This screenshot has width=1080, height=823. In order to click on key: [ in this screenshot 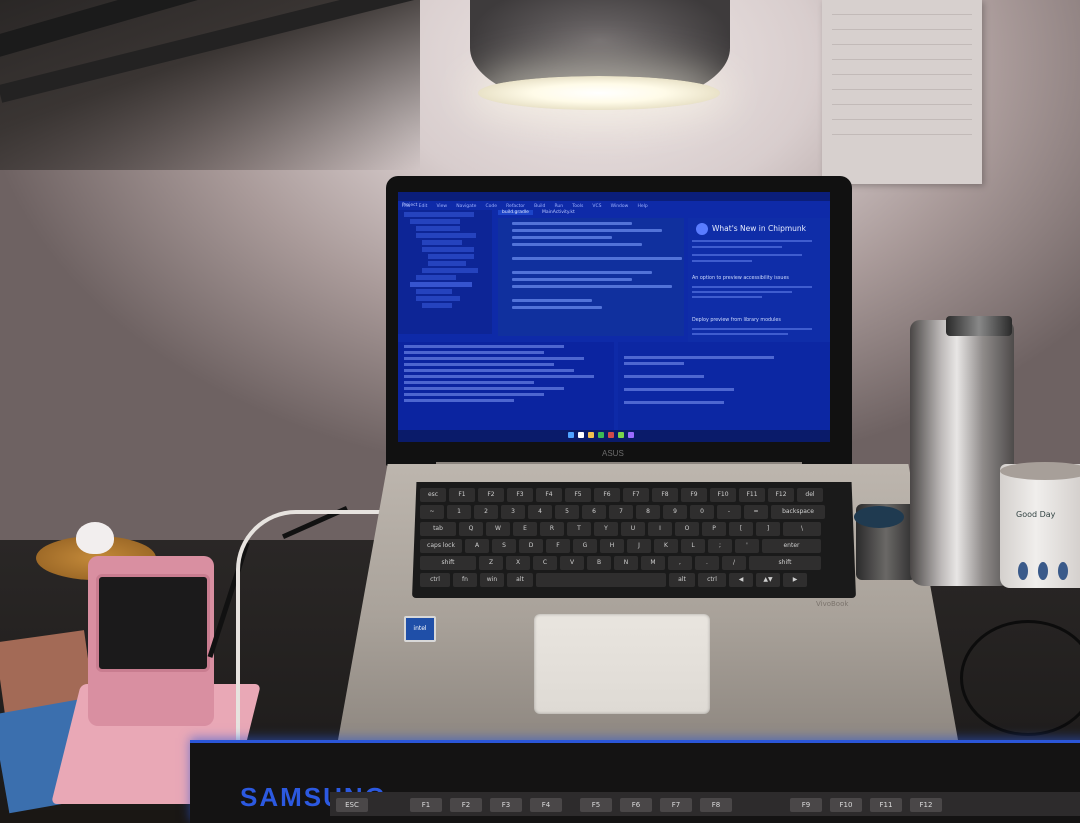, I will do `click(741, 529)`.